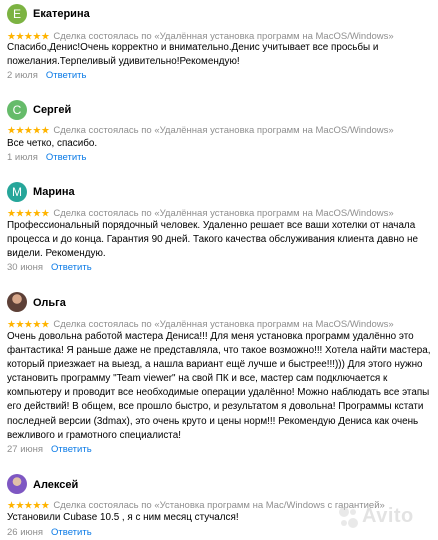 The width and height of the screenshot is (438, 540). I want to click on review-date: 2 июля, so click(22, 75).